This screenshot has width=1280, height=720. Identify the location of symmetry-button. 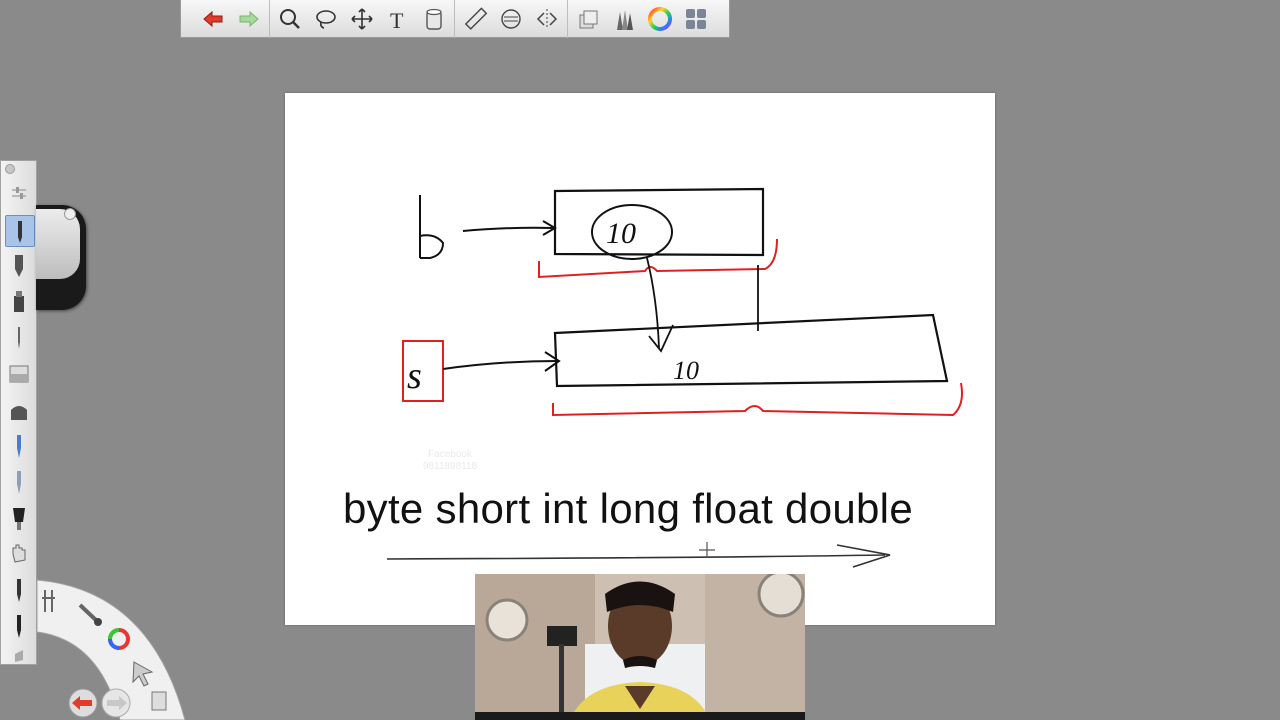
(547, 19).